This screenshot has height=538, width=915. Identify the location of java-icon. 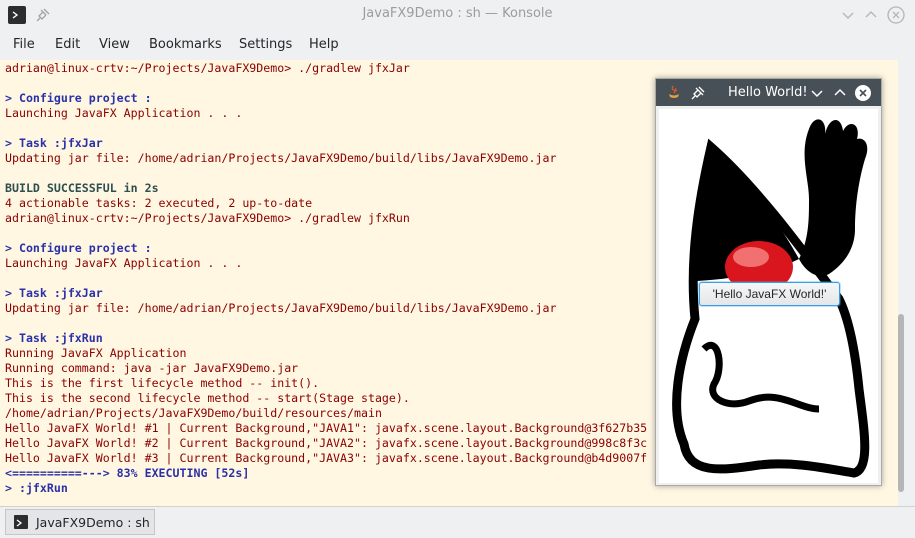
(674, 92).